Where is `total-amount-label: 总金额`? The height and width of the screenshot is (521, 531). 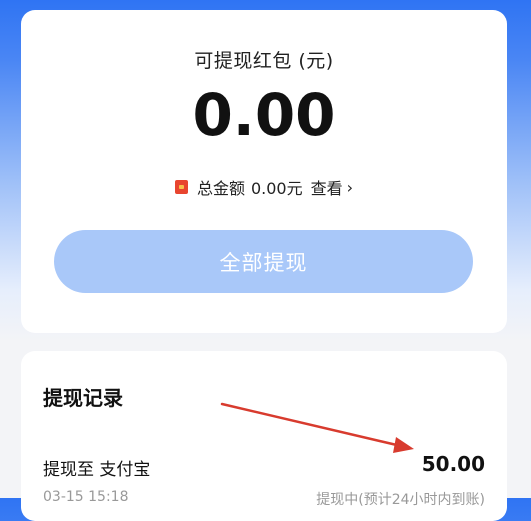 total-amount-label: 总金额 is located at coordinates (220, 188).